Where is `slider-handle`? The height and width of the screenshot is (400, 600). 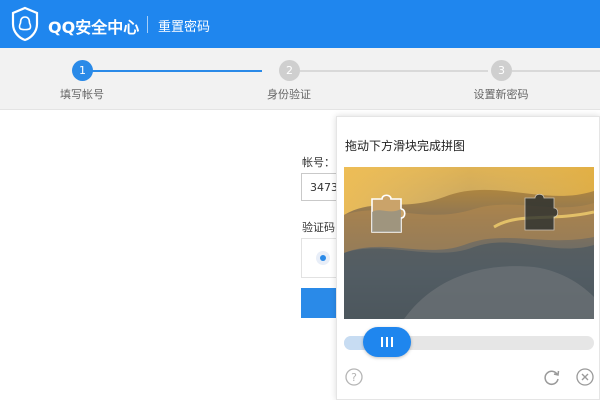 slider-handle is located at coordinates (387, 342).